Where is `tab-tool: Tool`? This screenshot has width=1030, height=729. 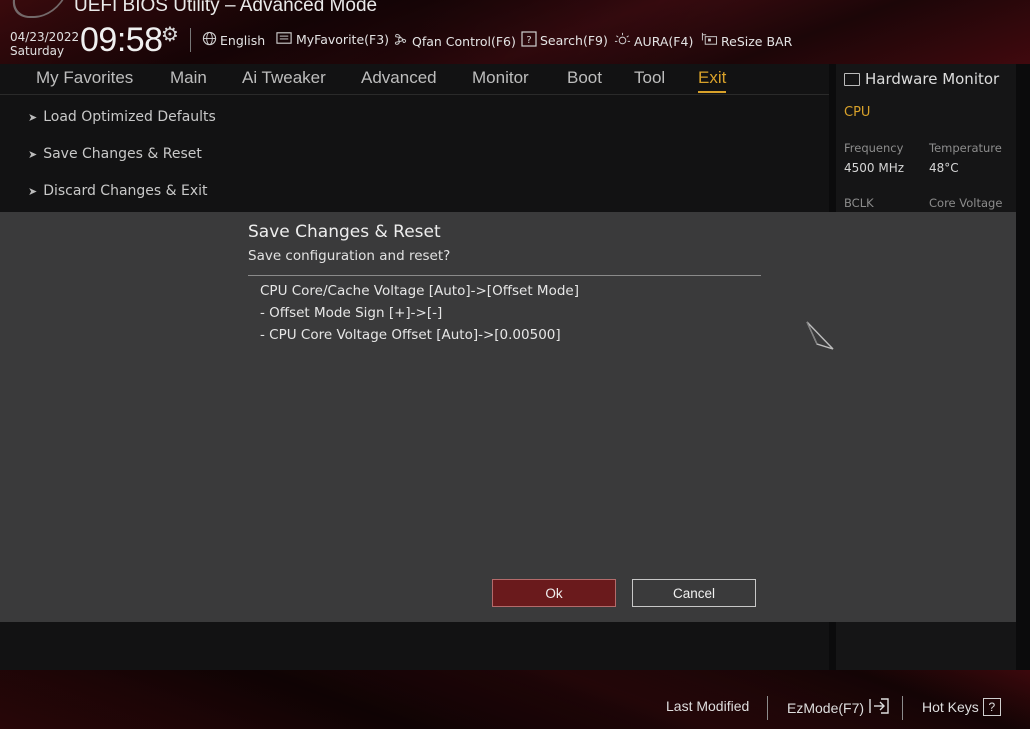 tab-tool: Tool is located at coordinates (649, 78).